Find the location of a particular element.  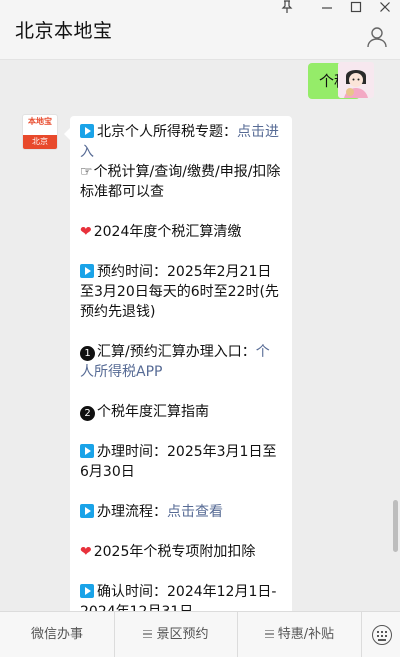

pin-icon is located at coordinates (287, 9).